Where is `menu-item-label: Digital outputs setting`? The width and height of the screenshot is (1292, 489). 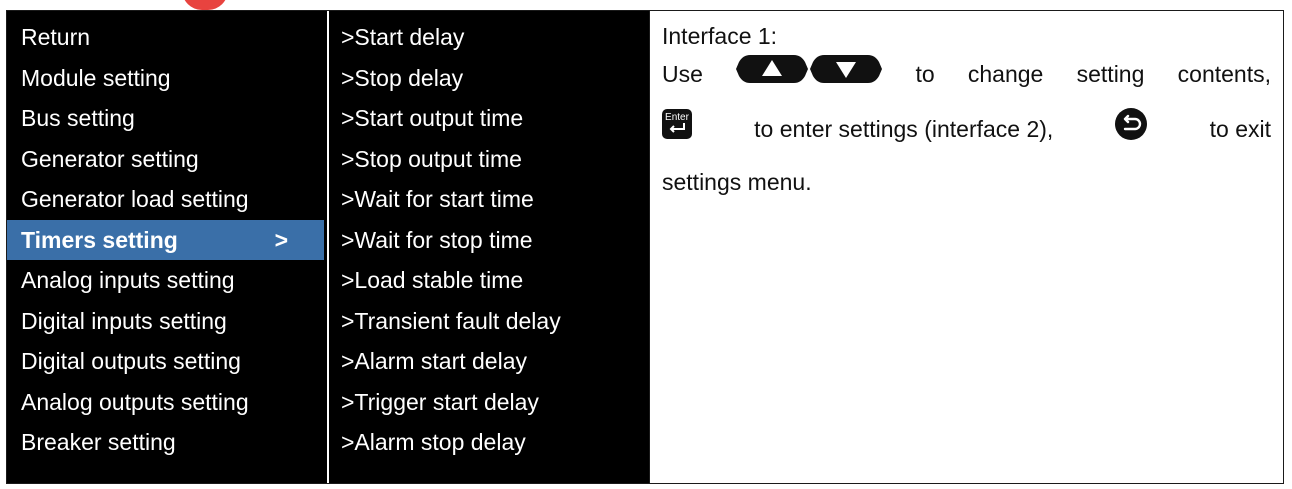
menu-item-label: Digital outputs setting is located at coordinates (131, 361).